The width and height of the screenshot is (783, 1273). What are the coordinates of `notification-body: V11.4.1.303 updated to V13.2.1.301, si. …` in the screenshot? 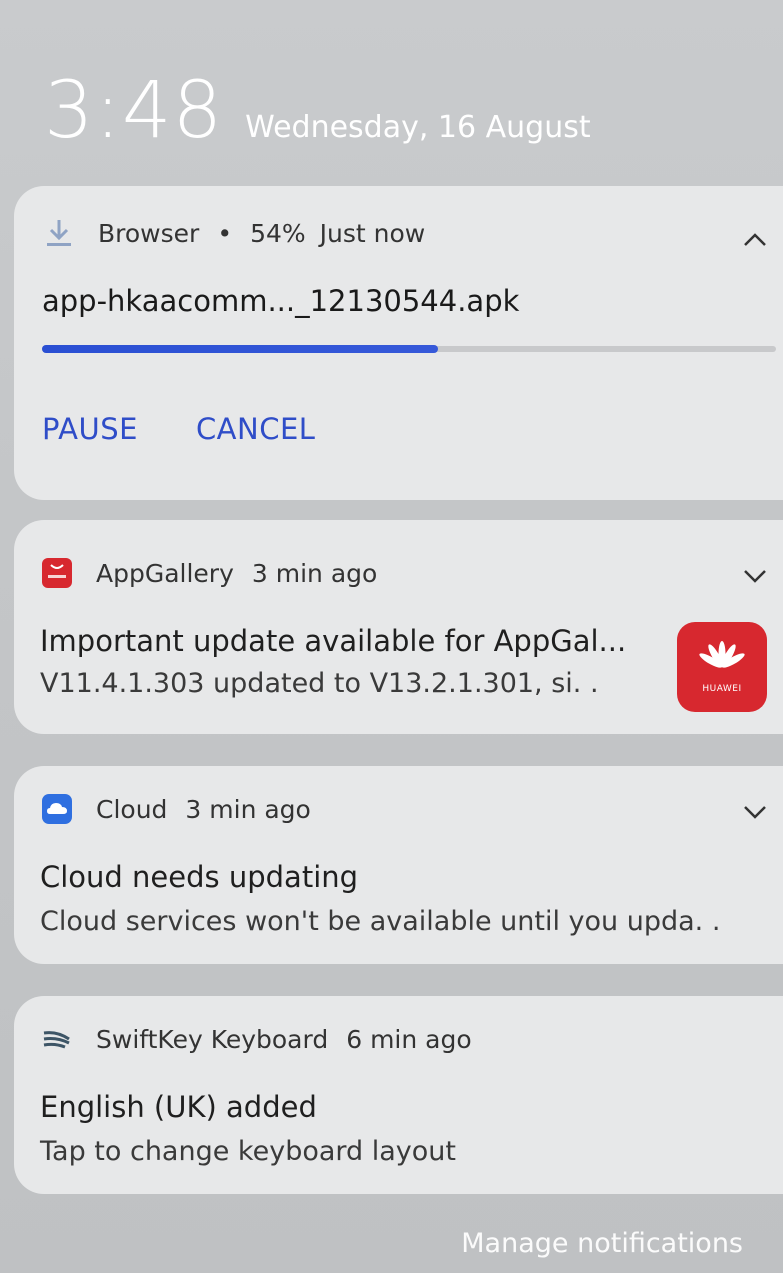 It's located at (319, 683).